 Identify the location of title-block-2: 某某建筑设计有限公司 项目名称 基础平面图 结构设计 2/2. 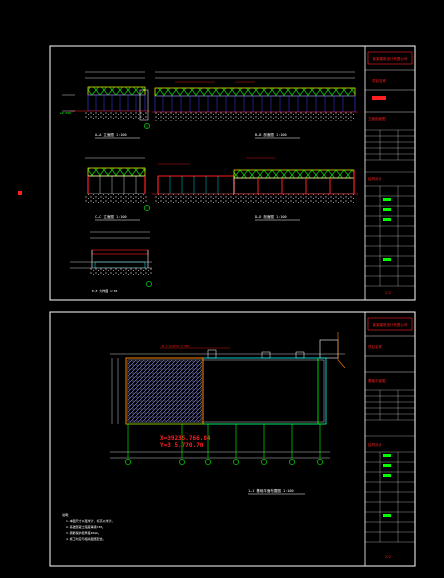
(389, 439).